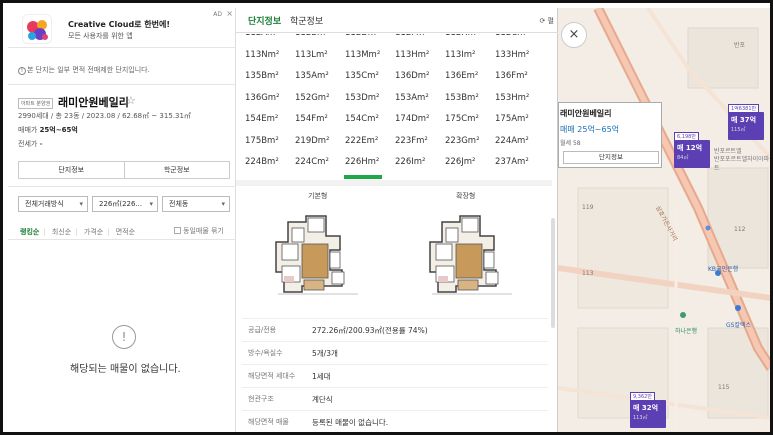  Describe the element at coordinates (125, 369) in the screenshot. I see `empty-message: 해당되는 매물이 없습니다.` at that location.